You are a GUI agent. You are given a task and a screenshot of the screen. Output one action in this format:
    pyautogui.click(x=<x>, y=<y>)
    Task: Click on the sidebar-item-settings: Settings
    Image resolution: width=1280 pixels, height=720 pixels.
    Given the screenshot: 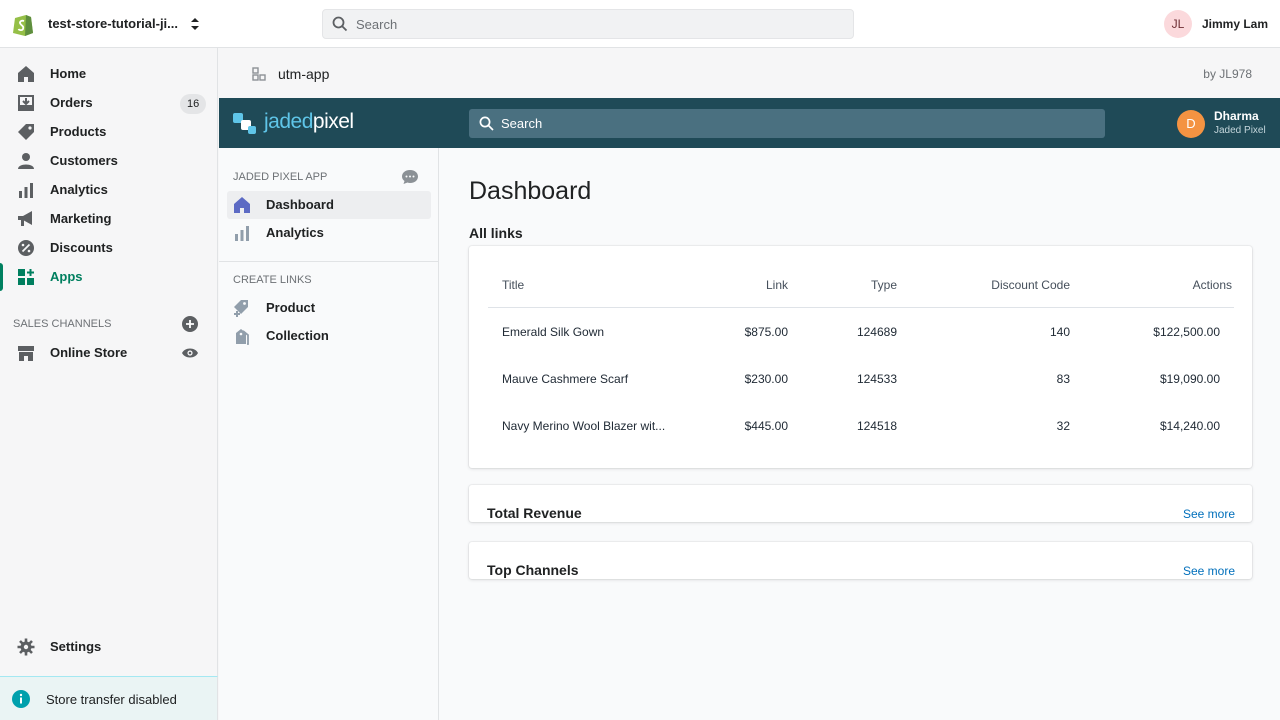 What is the action you would take?
    pyautogui.click(x=109, y=647)
    